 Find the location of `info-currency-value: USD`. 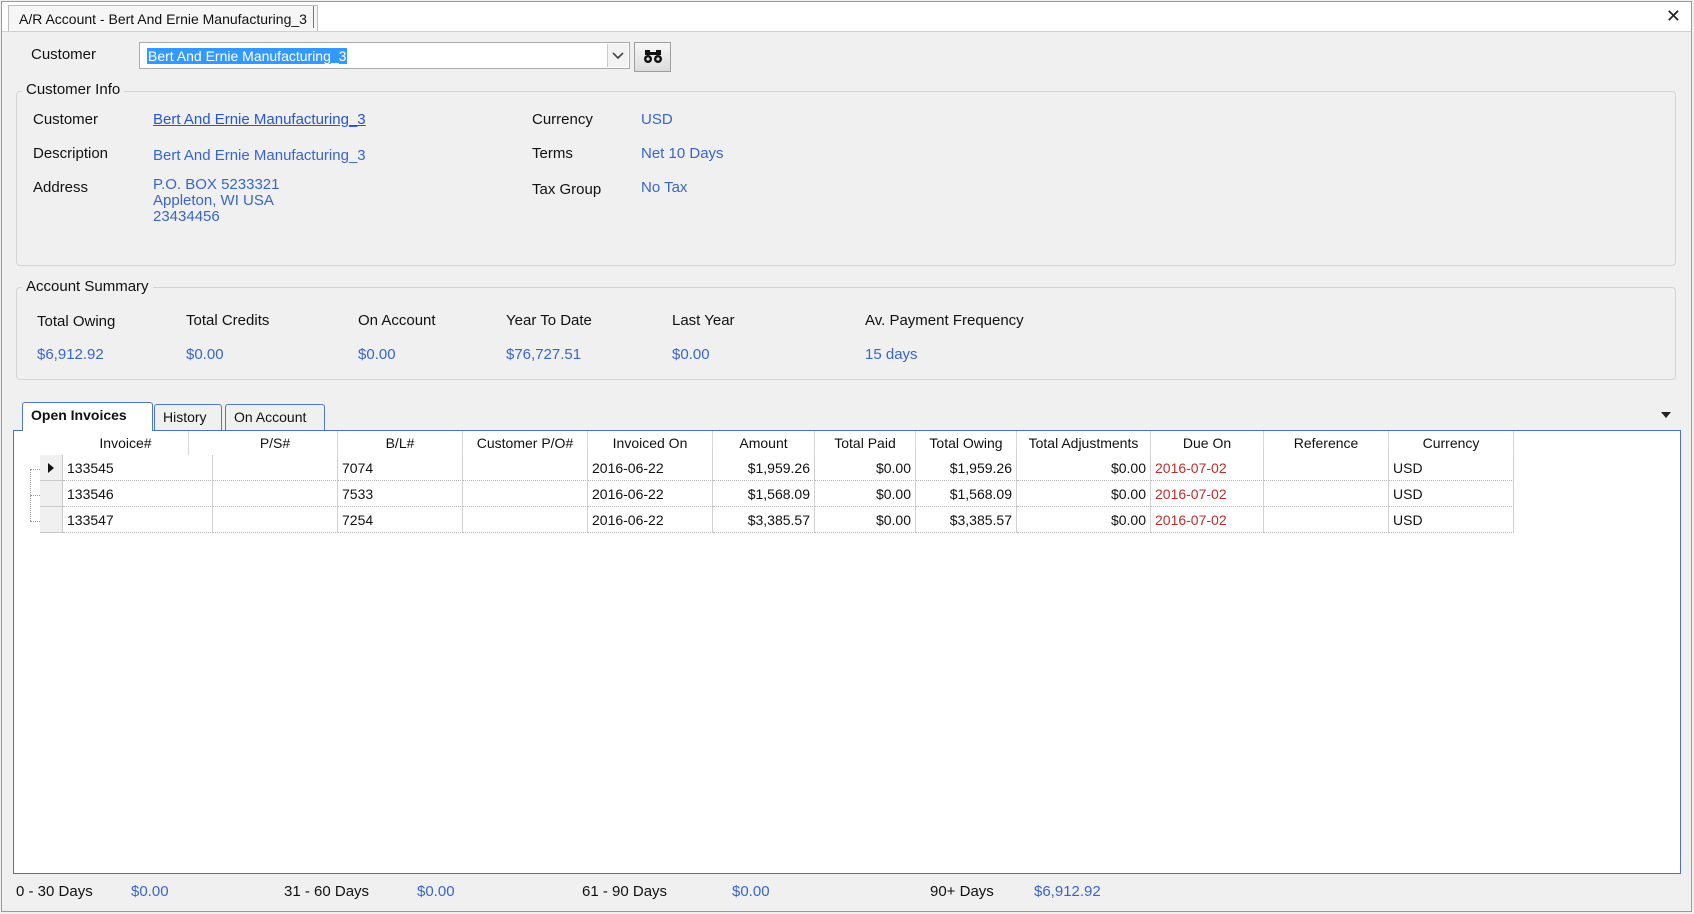

info-currency-value: USD is located at coordinates (657, 119).